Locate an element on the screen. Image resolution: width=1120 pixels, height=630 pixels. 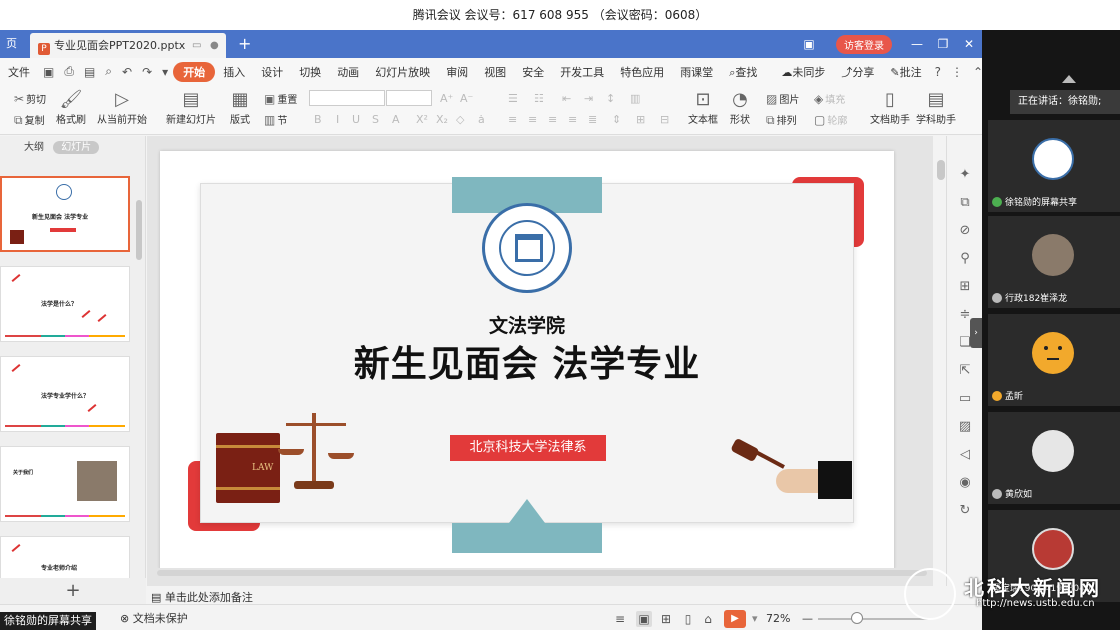
transform-icon: ⧉ is located at coordinates (965, 203).